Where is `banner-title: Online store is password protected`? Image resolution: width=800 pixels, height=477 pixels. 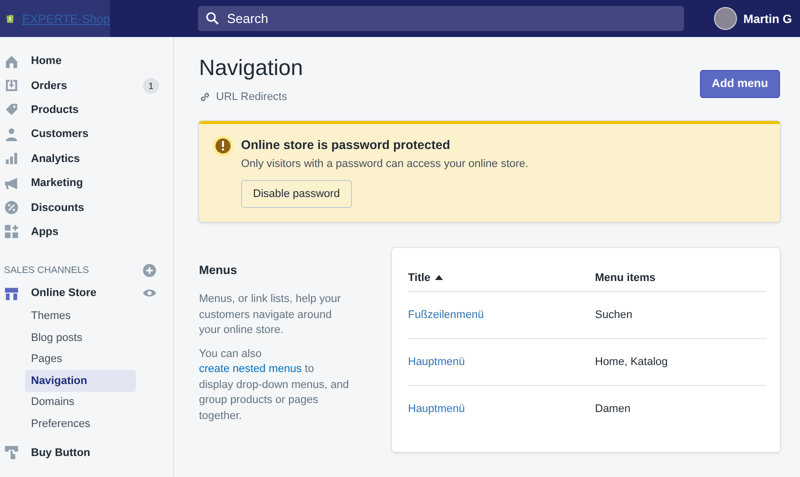
banner-title: Online store is password protected is located at coordinates (346, 145).